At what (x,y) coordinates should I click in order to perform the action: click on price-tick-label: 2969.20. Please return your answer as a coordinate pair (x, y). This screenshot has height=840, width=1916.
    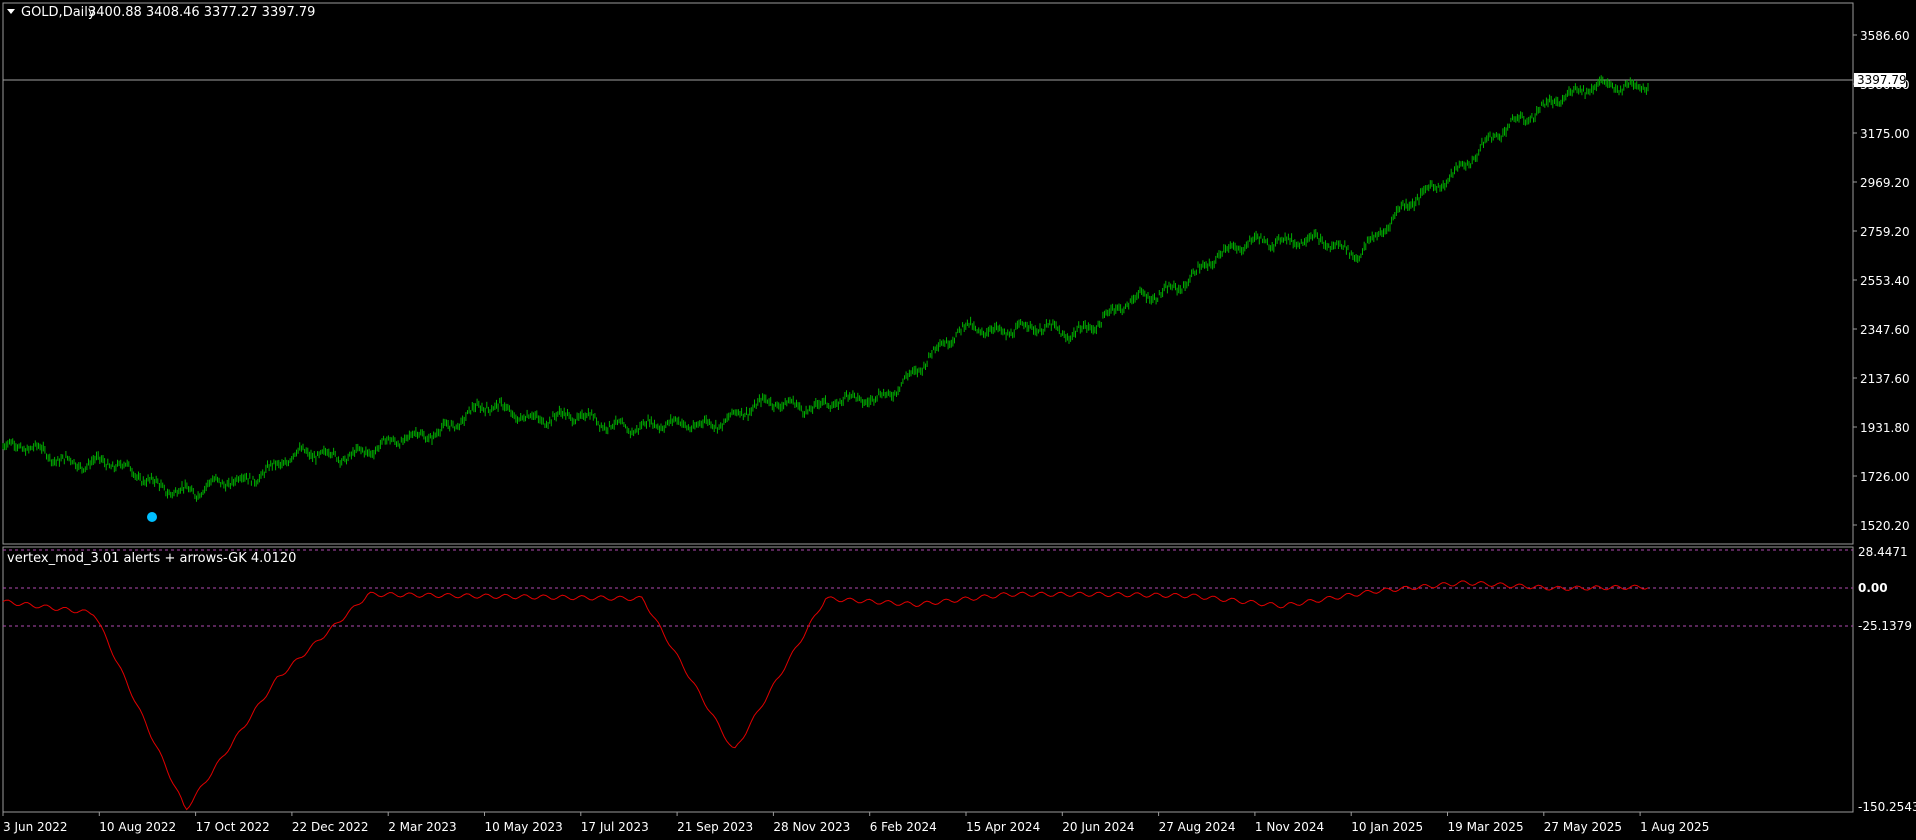
    Looking at the image, I should click on (1885, 183).